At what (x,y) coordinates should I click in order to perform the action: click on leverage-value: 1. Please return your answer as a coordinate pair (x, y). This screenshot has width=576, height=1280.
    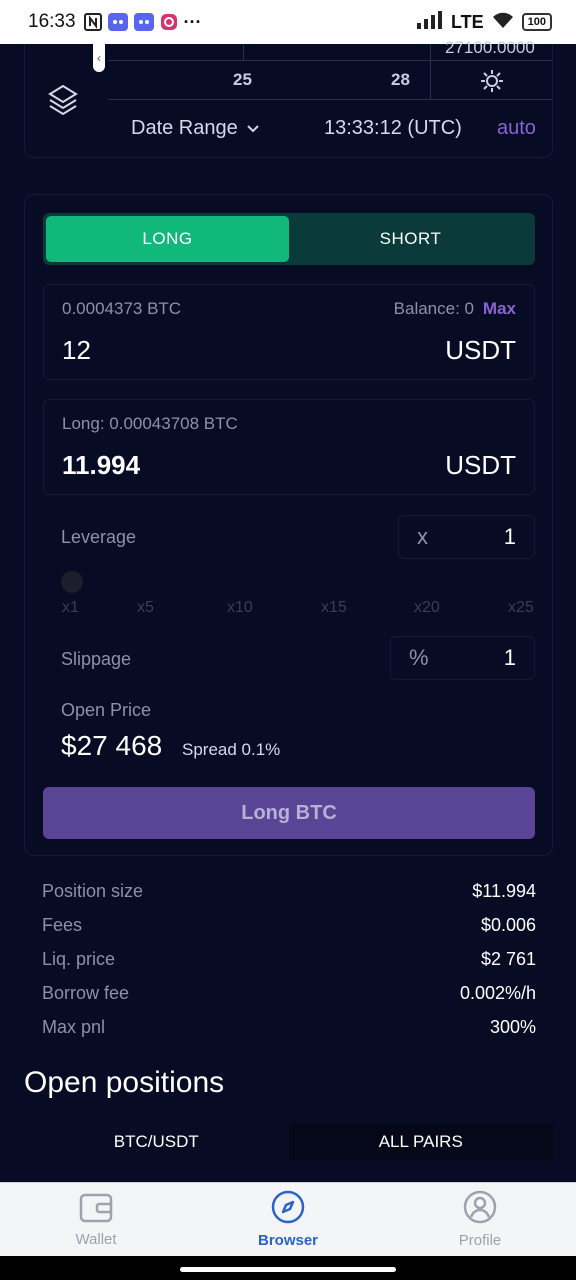
    Looking at the image, I should click on (509, 536).